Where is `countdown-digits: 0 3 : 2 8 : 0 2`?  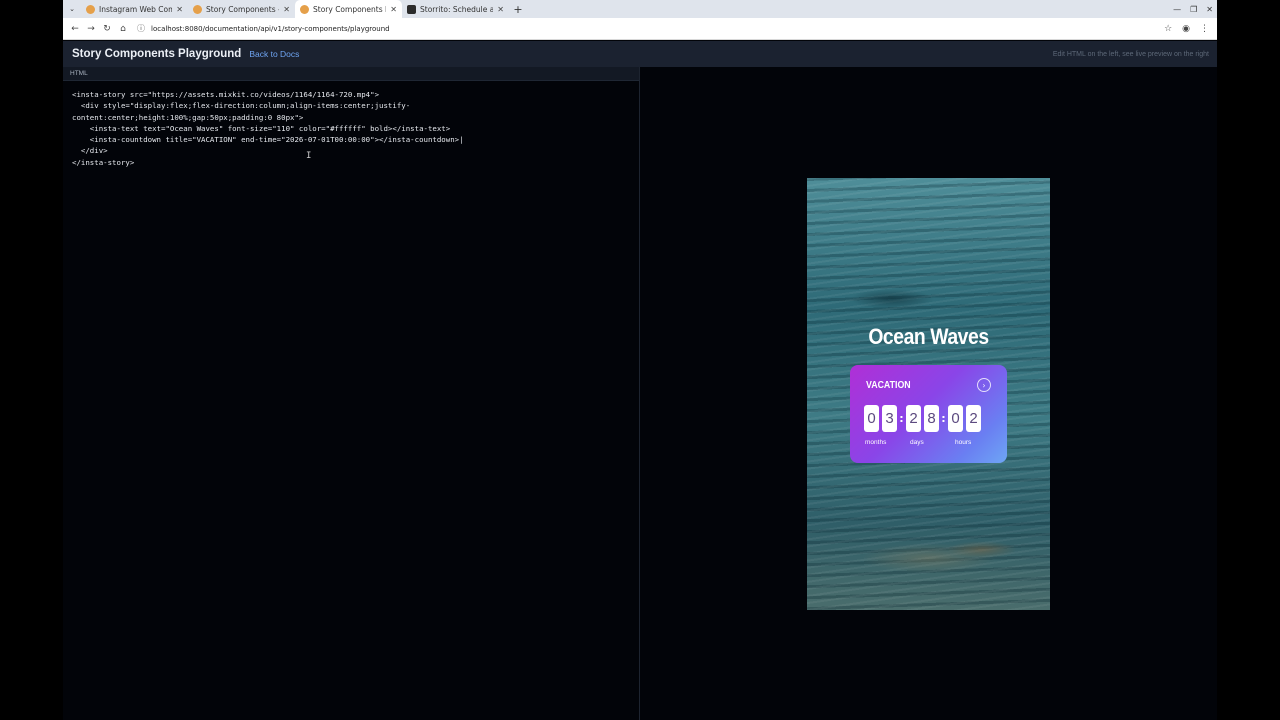 countdown-digits: 0 3 : 2 8 : 0 2 is located at coordinates (924, 418).